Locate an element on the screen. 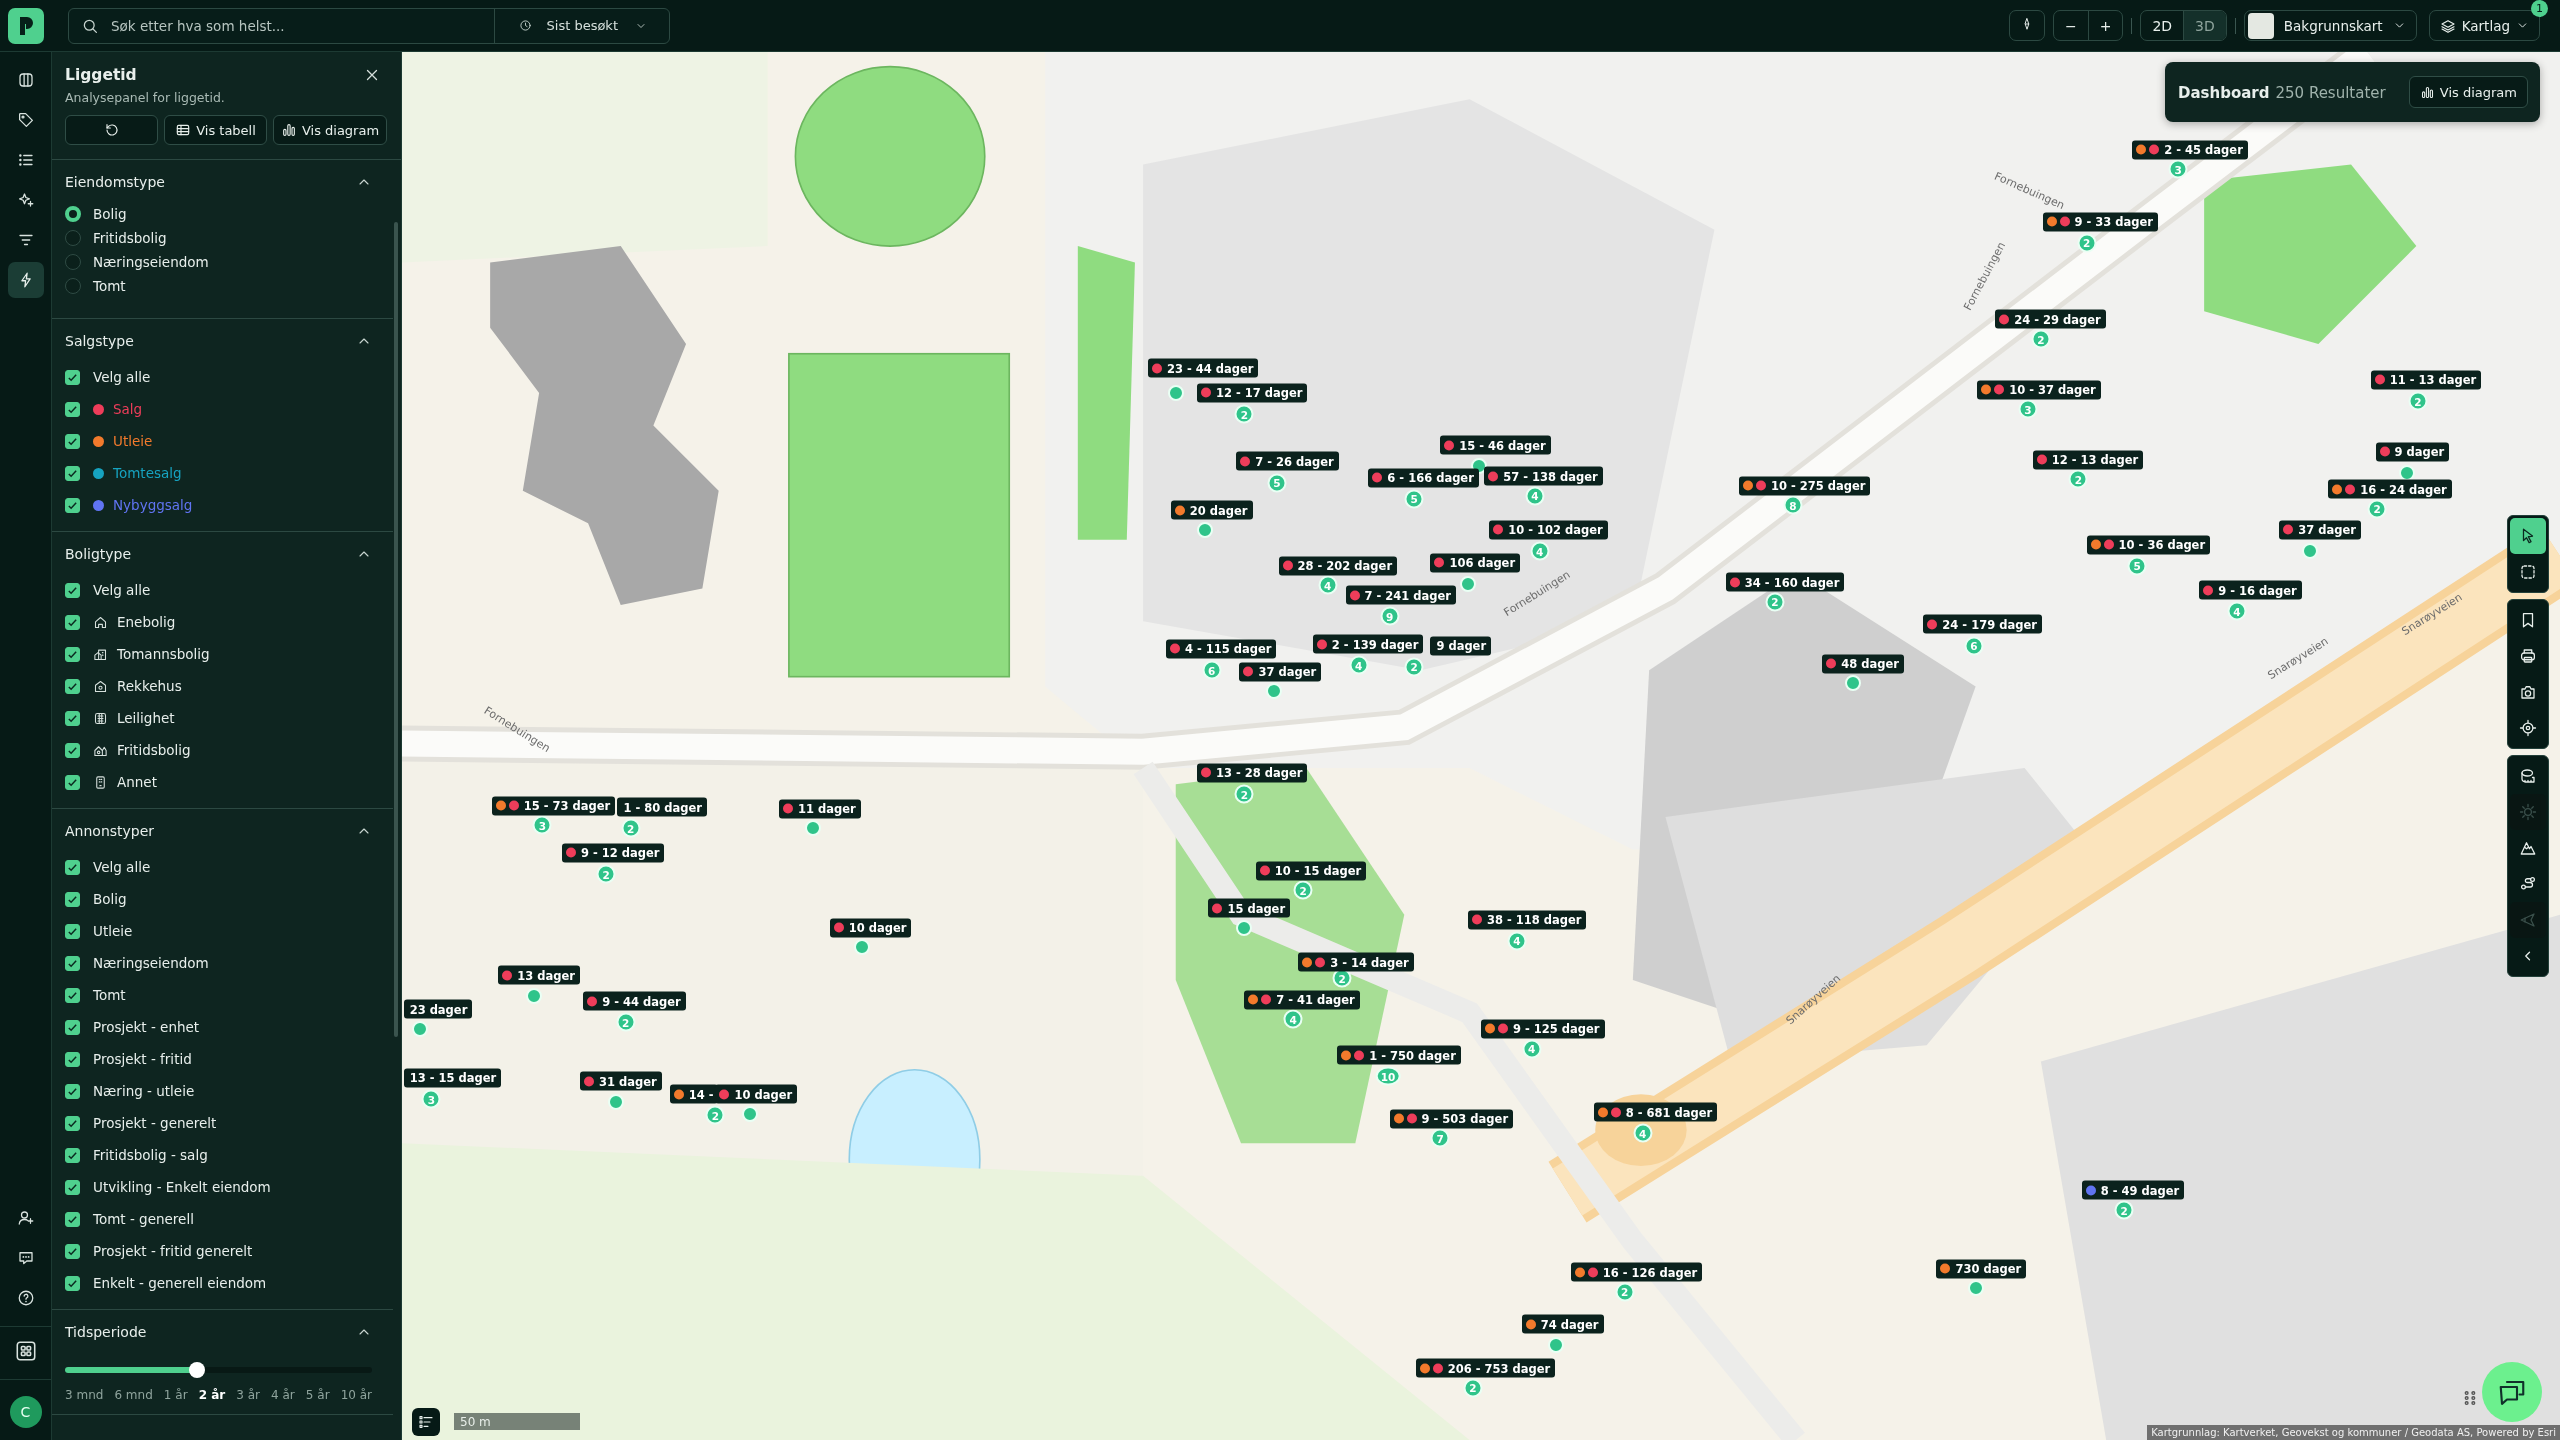 This screenshot has width=2560, height=1440. marker-label: 15 dager is located at coordinates (1249, 908).